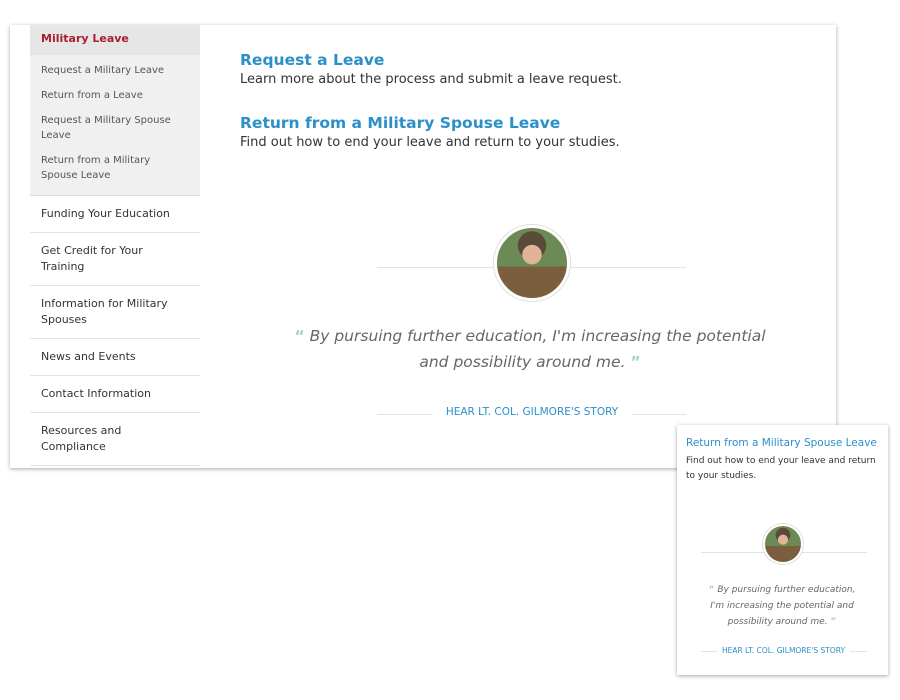 This screenshot has width=900, height=700. I want to click on subnav-item: Request a Military Leave, so click(115, 71).